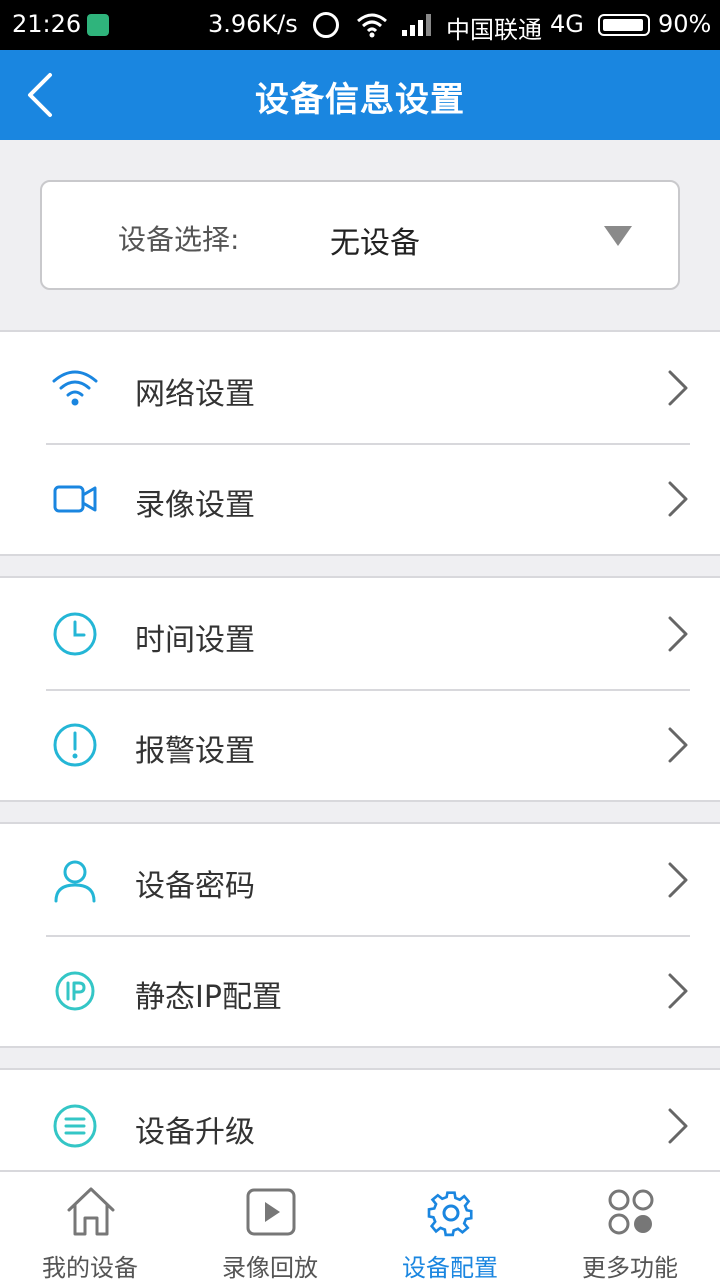  What do you see at coordinates (630, 1267) in the screenshot?
I see `tab-label-more: 更多功能` at bounding box center [630, 1267].